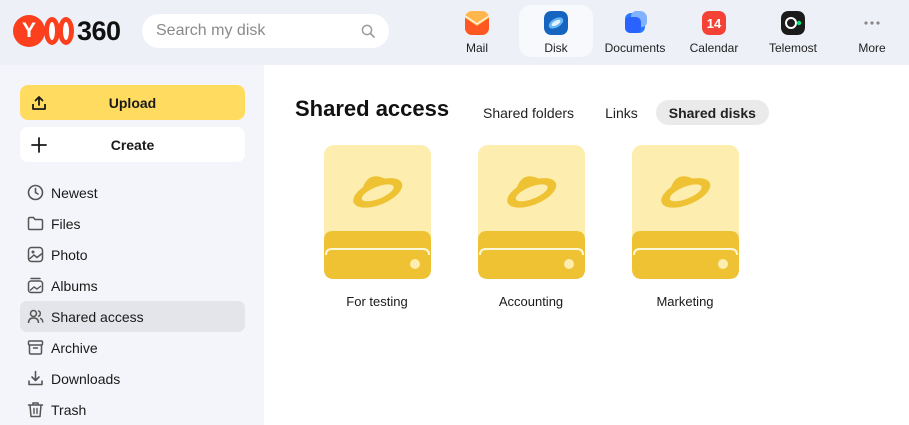  I want to click on sidebar-item-label: Photo, so click(69, 254).